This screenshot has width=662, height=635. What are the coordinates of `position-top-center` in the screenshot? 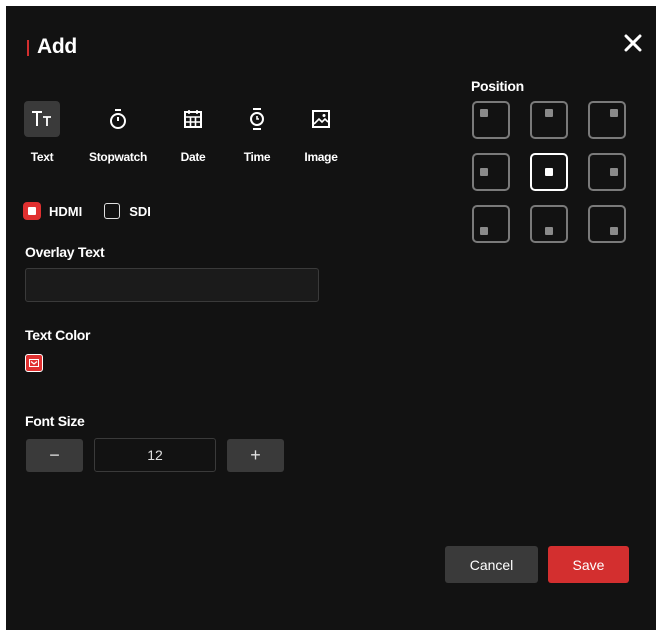 It's located at (549, 120).